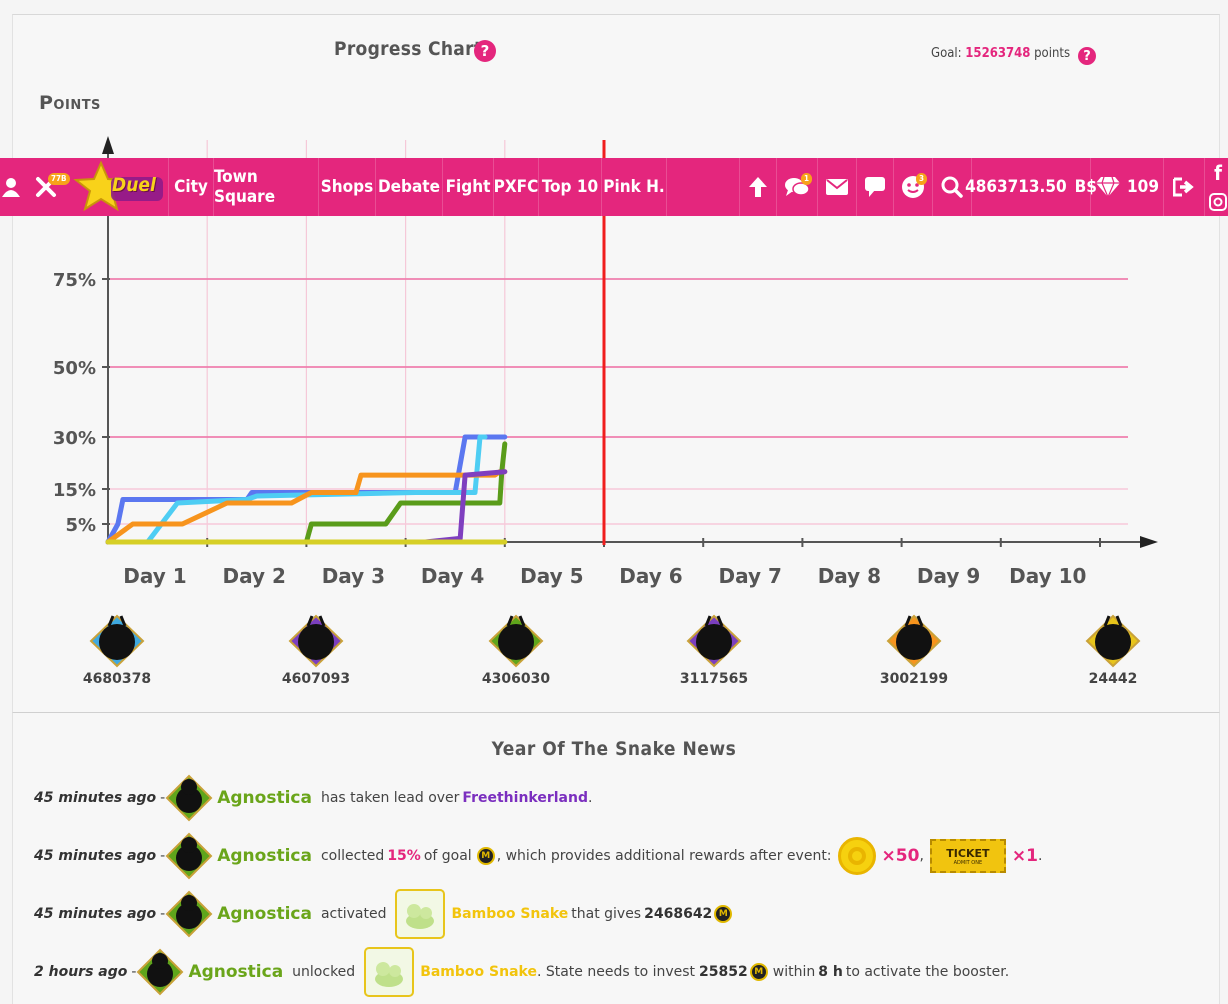 The width and height of the screenshot is (1228, 1004). Describe the element at coordinates (856, 856) in the screenshot. I see `gold-coin-reward-icon` at that location.